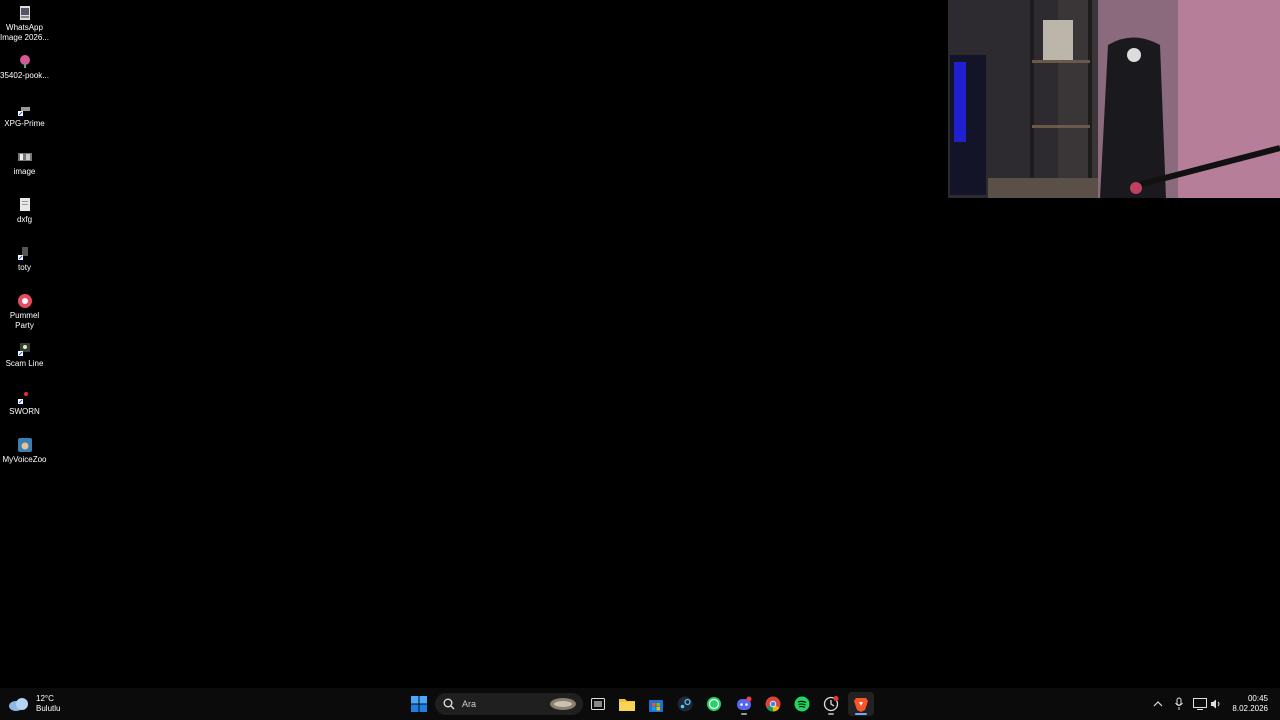 Image resolution: width=1280 pixels, height=720 pixels. What do you see at coordinates (24, 363) in the screenshot?
I see `desktop-icon-label: Scam Line` at bounding box center [24, 363].